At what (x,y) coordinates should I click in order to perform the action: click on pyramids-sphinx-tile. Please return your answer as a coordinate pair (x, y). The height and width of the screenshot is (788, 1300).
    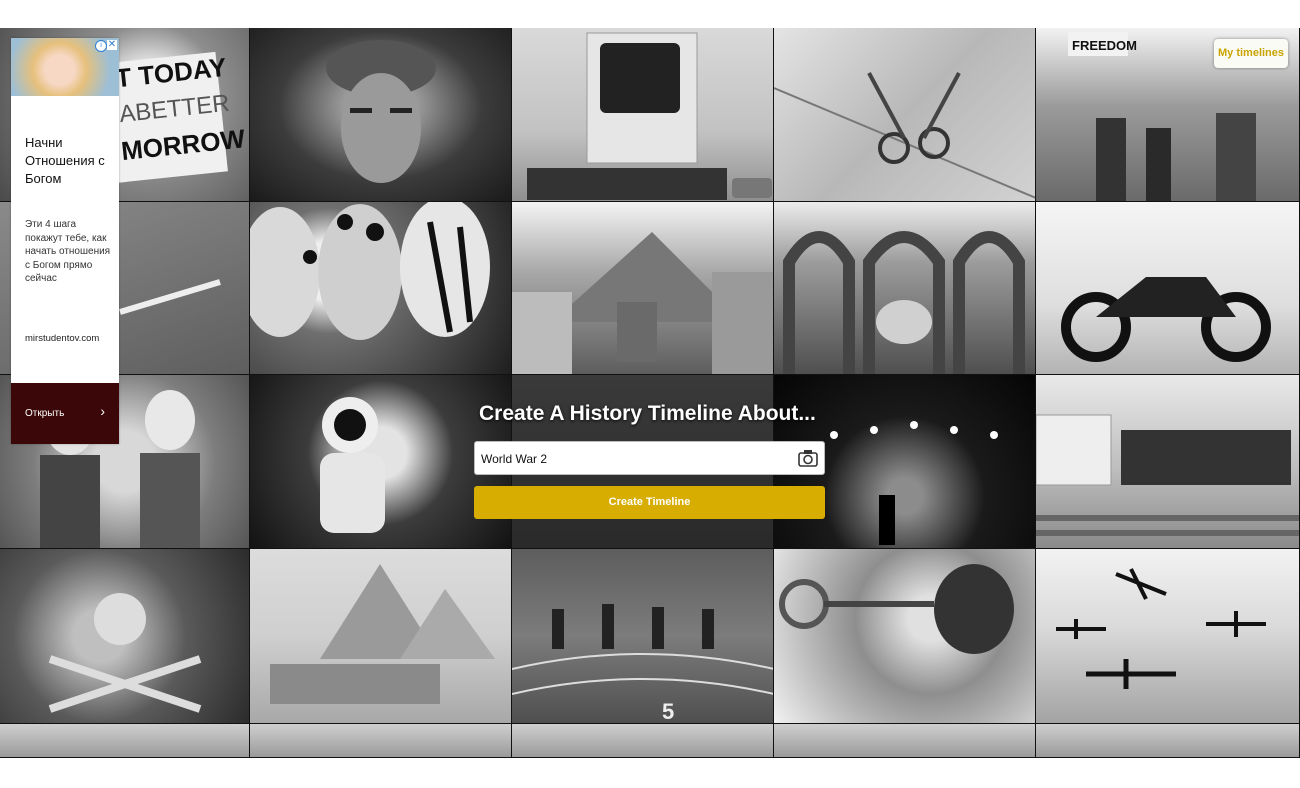
    Looking at the image, I should click on (381, 636).